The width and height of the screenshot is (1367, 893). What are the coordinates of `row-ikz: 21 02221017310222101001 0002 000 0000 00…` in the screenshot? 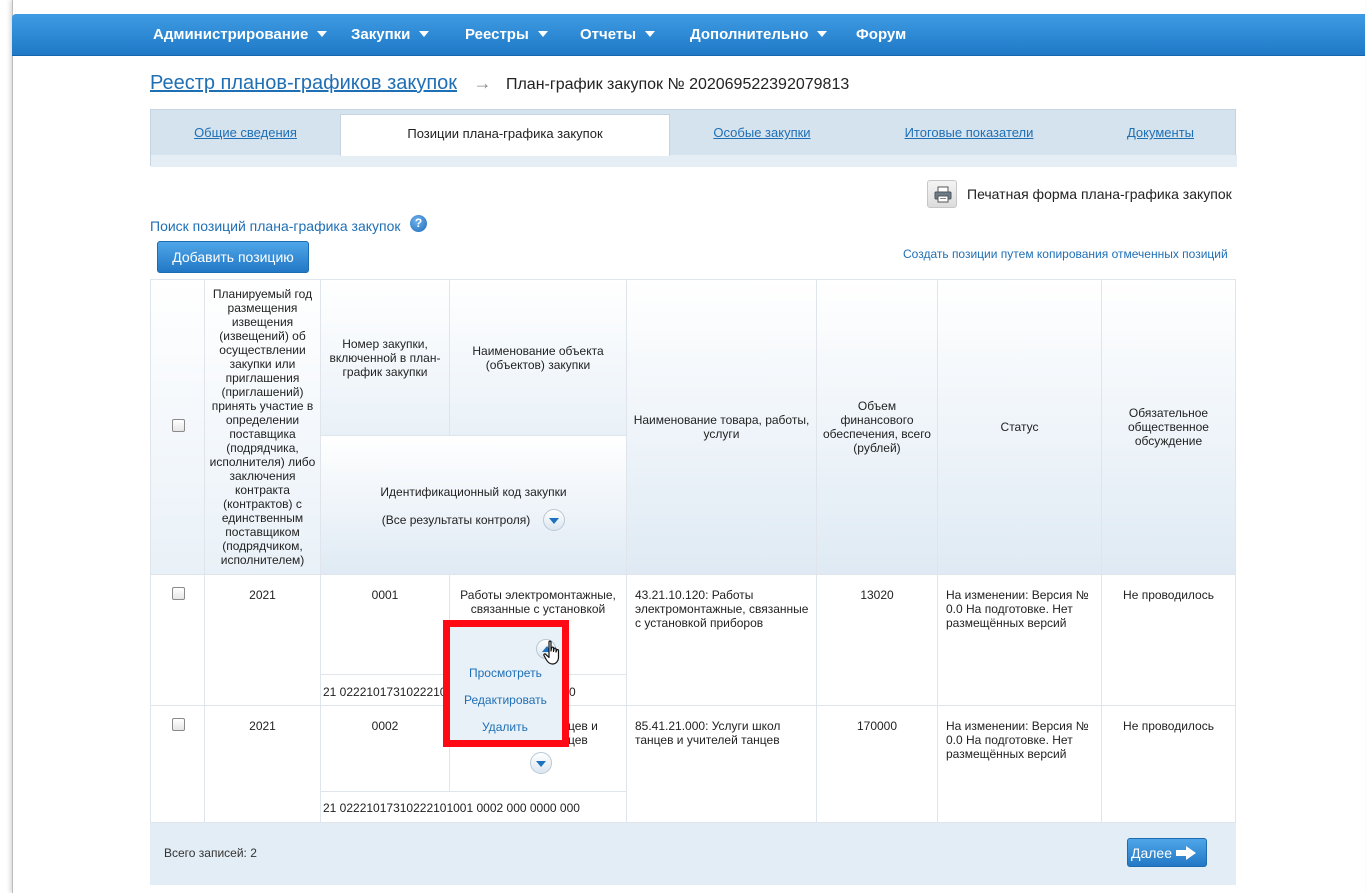 It's located at (474, 807).